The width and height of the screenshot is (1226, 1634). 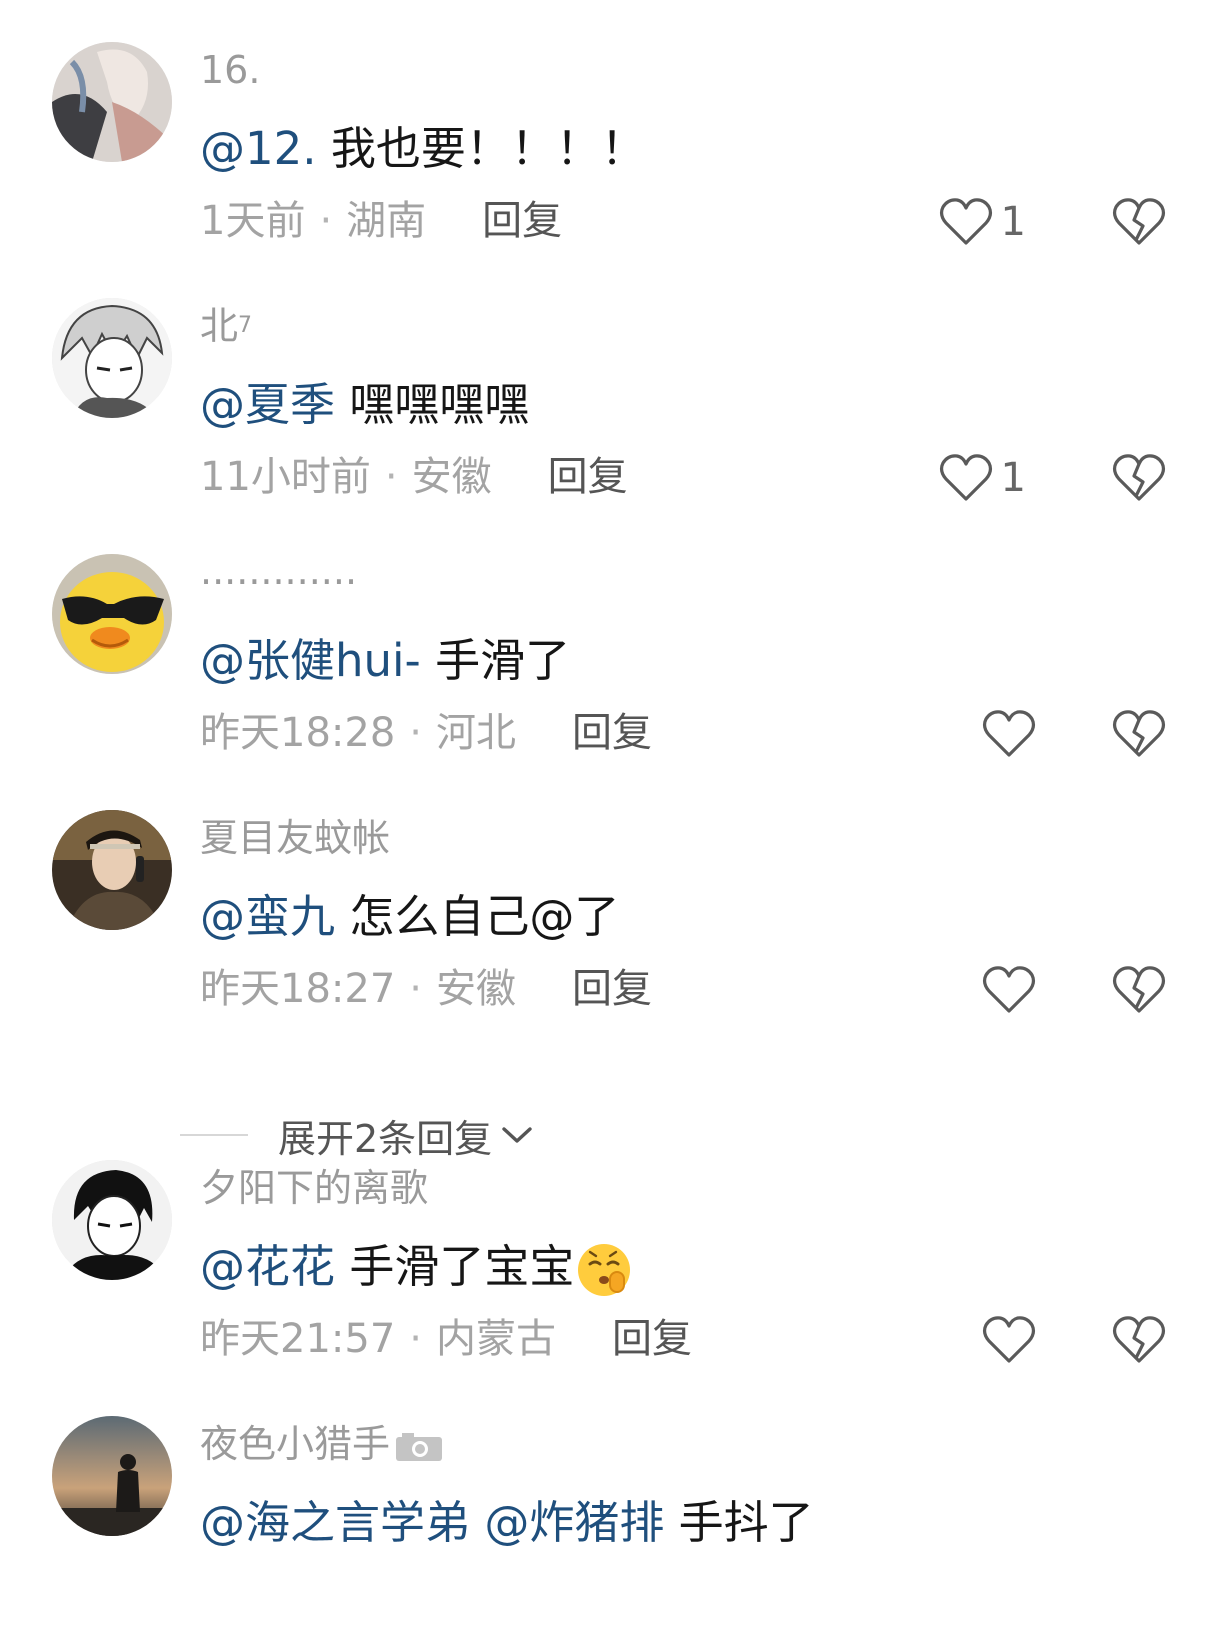 I want to click on mention-link: @12., so click(x=258, y=148).